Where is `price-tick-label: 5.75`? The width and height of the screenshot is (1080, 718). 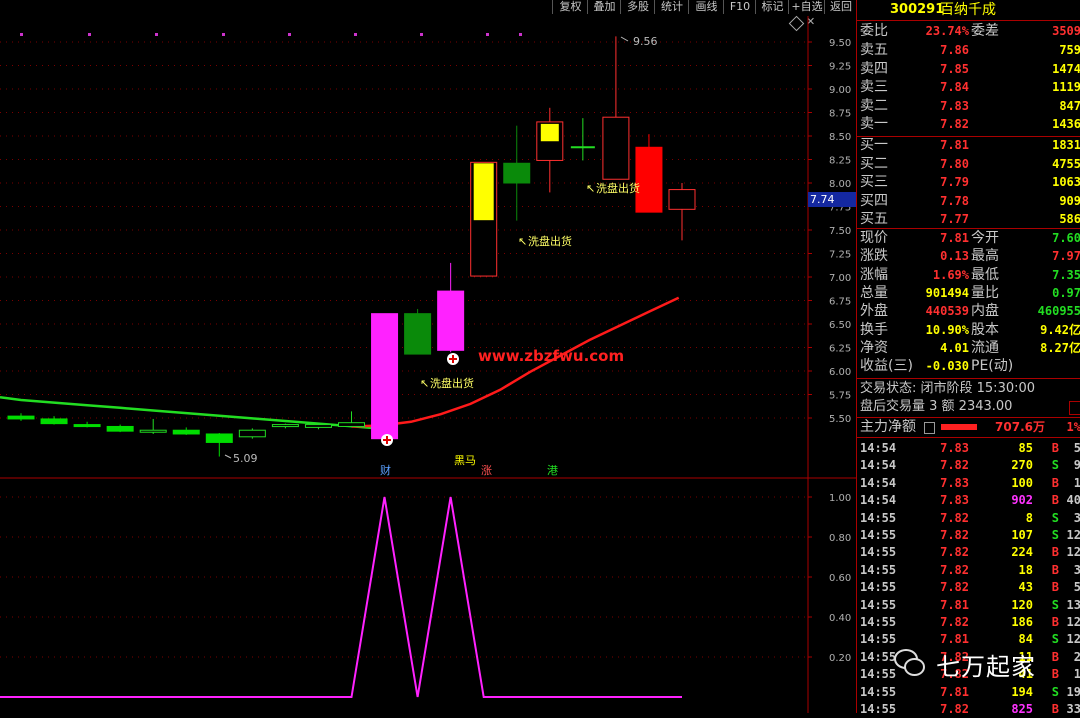
price-tick-label: 5.75 is located at coordinates (840, 396).